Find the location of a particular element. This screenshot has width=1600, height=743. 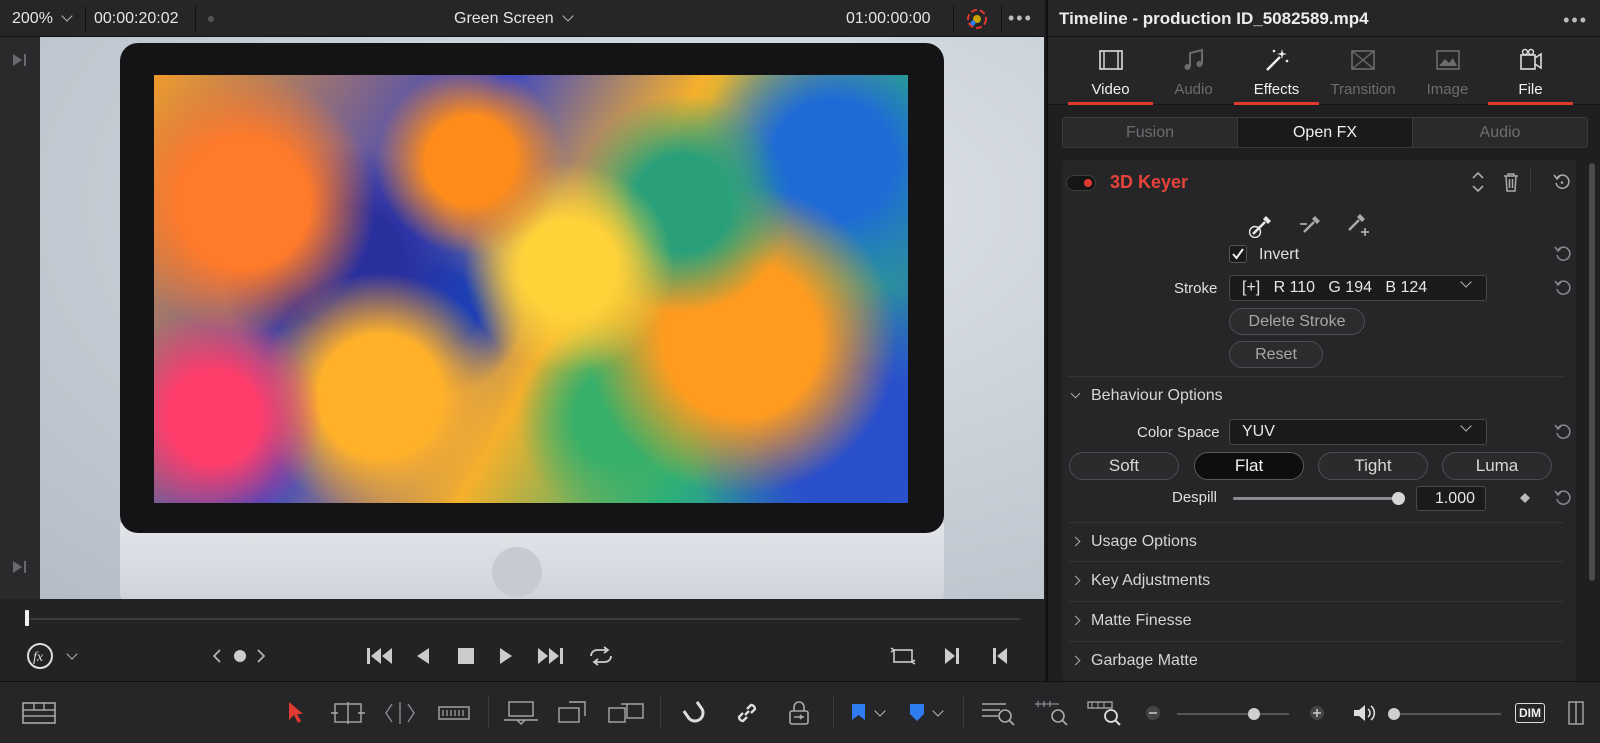

color-viewer-icon is located at coordinates (977, 18).